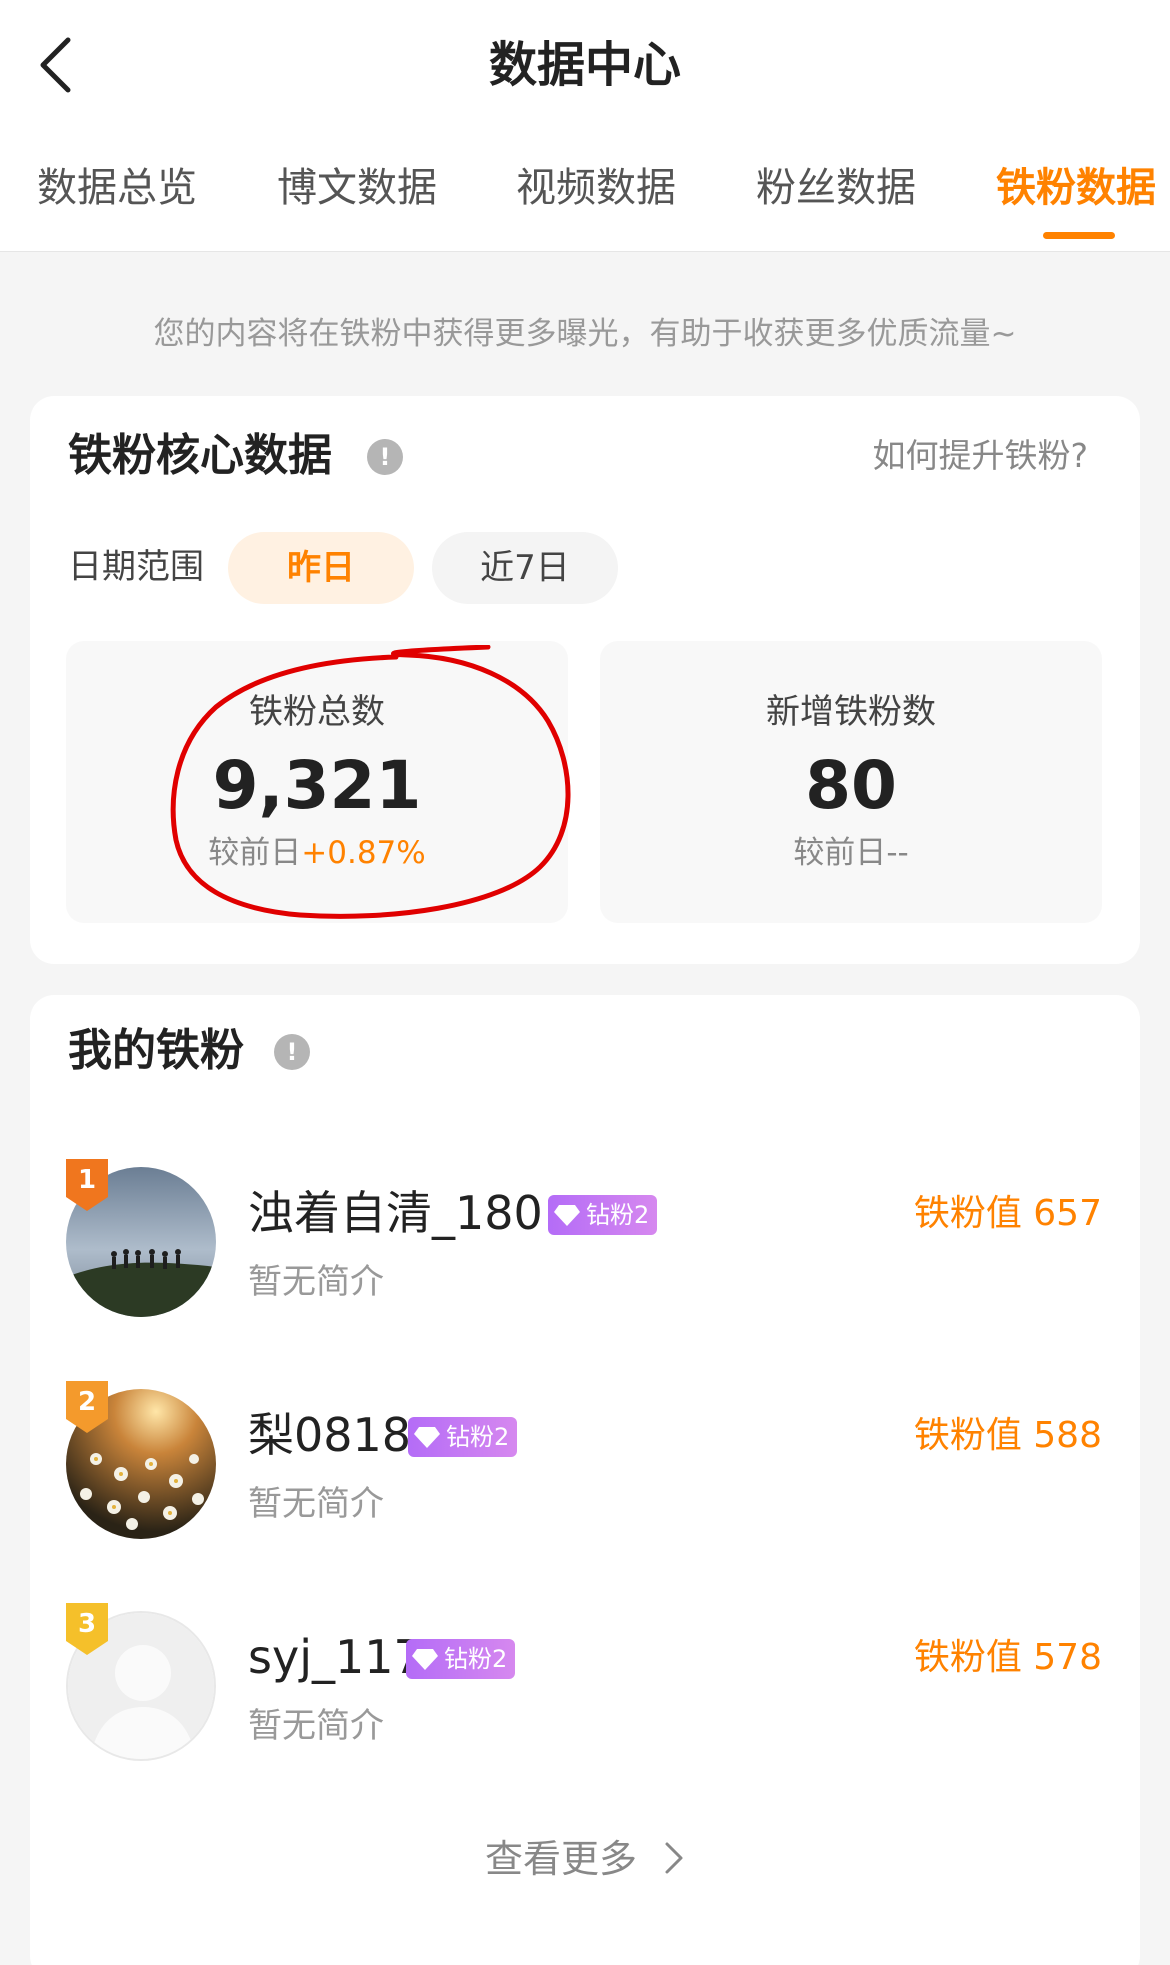  Describe the element at coordinates (321, 568) in the screenshot. I see `range-yesterday-button: 昨日` at that location.